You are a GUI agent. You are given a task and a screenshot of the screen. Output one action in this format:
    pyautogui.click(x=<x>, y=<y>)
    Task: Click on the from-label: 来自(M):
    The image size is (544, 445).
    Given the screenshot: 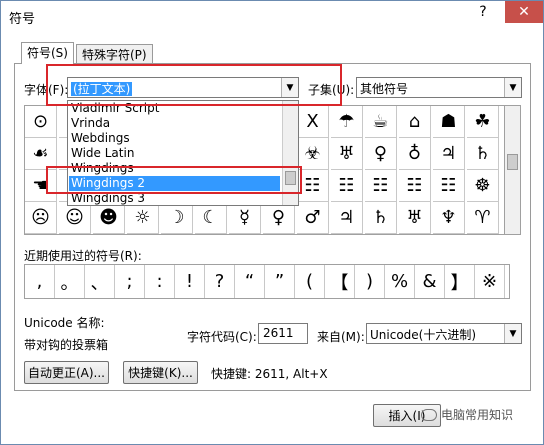 What is the action you would take?
    pyautogui.click(x=341, y=337)
    